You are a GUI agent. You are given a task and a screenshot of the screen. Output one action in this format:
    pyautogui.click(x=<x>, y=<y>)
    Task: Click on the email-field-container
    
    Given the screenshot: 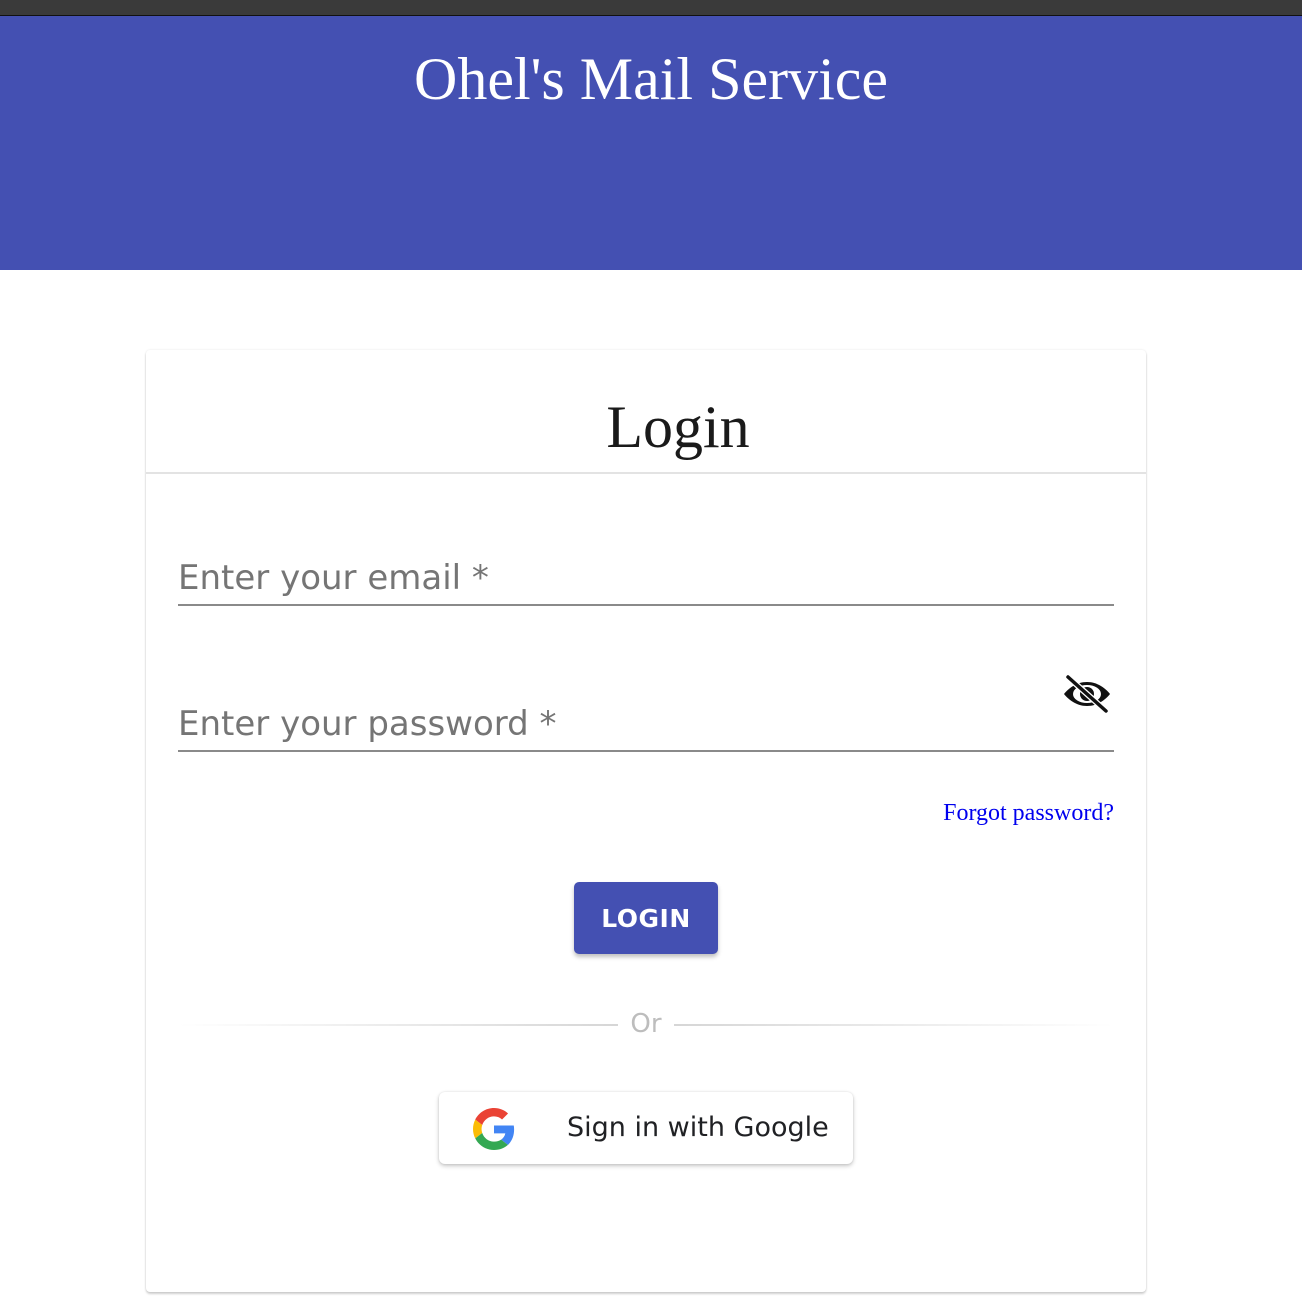 What is the action you would take?
    pyautogui.click(x=646, y=575)
    